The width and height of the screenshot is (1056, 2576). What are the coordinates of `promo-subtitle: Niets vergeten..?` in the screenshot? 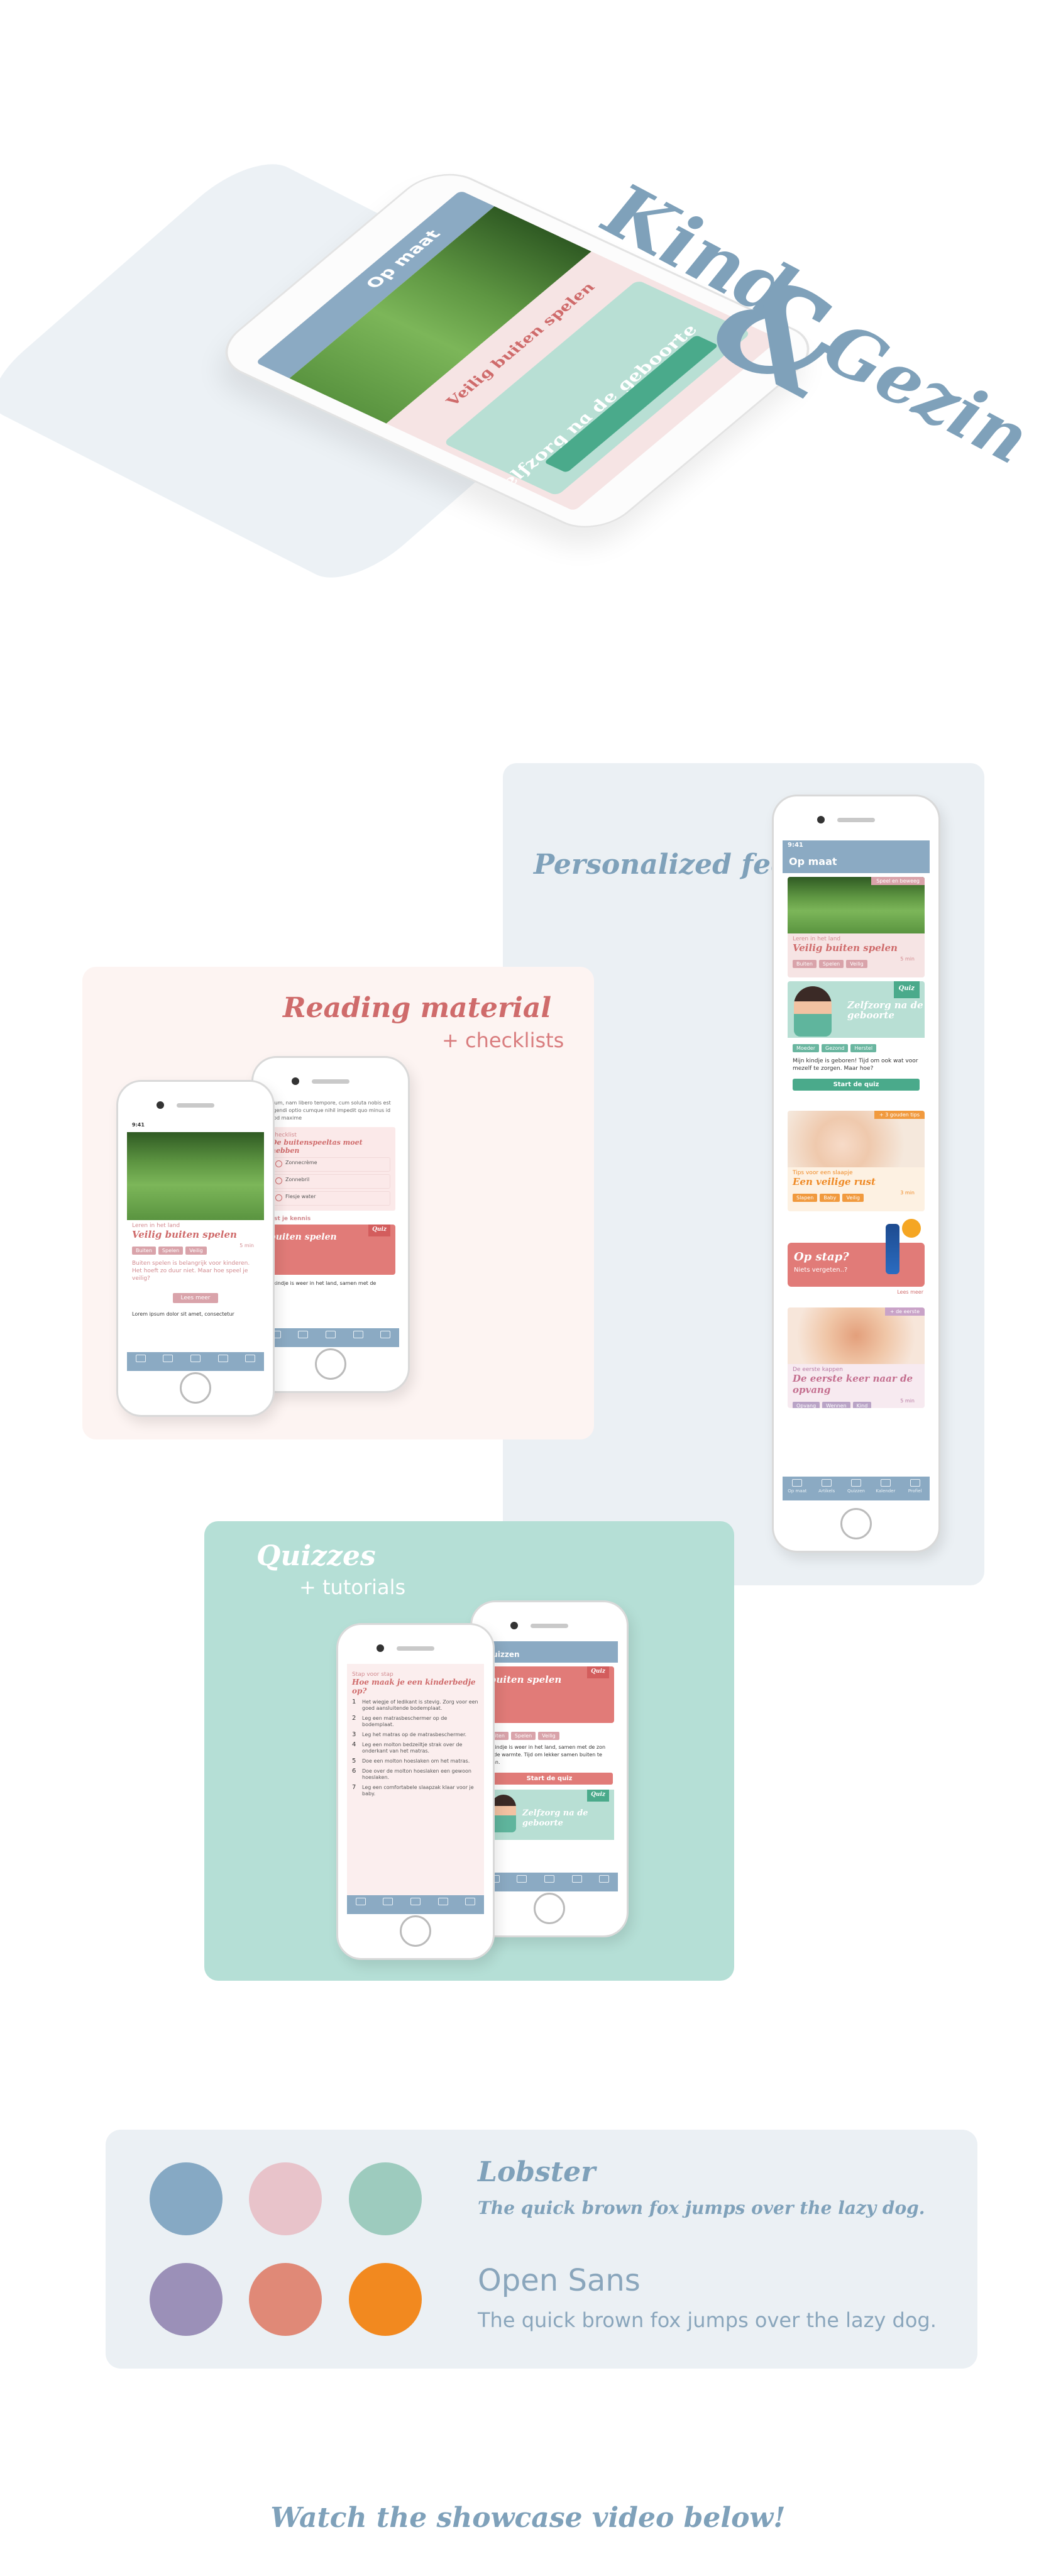 It's located at (821, 1271).